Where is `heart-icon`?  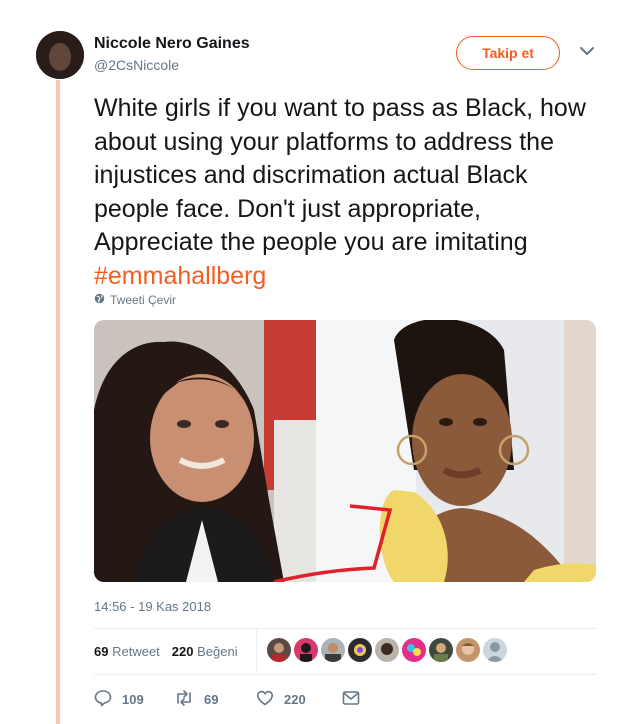
heart-icon is located at coordinates (265, 699).